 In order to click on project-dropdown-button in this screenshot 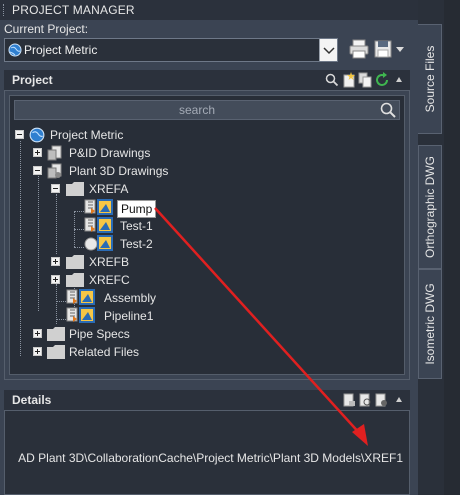, I will do `click(328, 50)`.